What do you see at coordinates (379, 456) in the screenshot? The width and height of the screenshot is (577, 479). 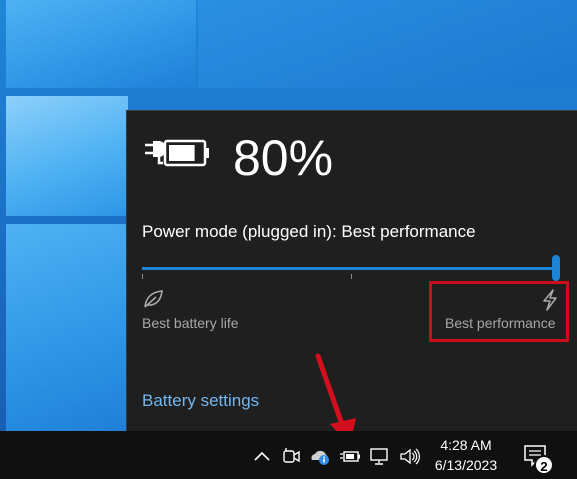 I see `network-icon` at bounding box center [379, 456].